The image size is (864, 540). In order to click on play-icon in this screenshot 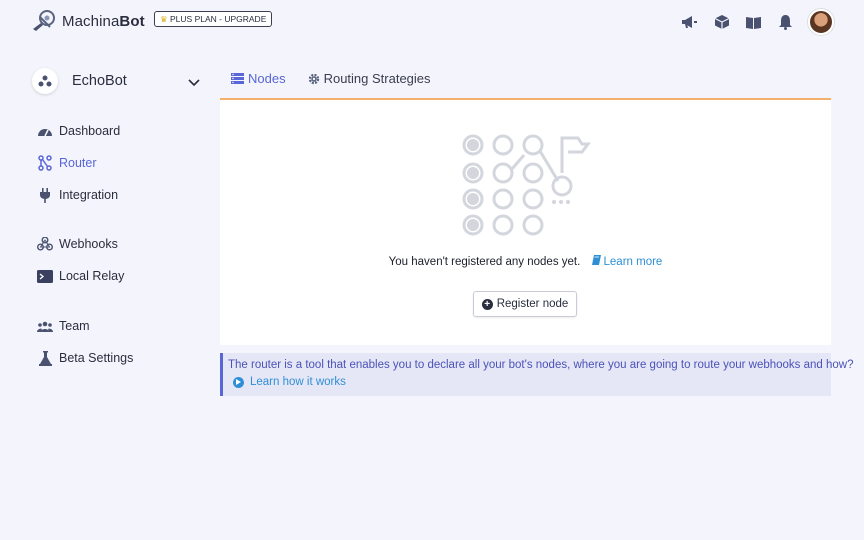, I will do `click(238, 382)`.